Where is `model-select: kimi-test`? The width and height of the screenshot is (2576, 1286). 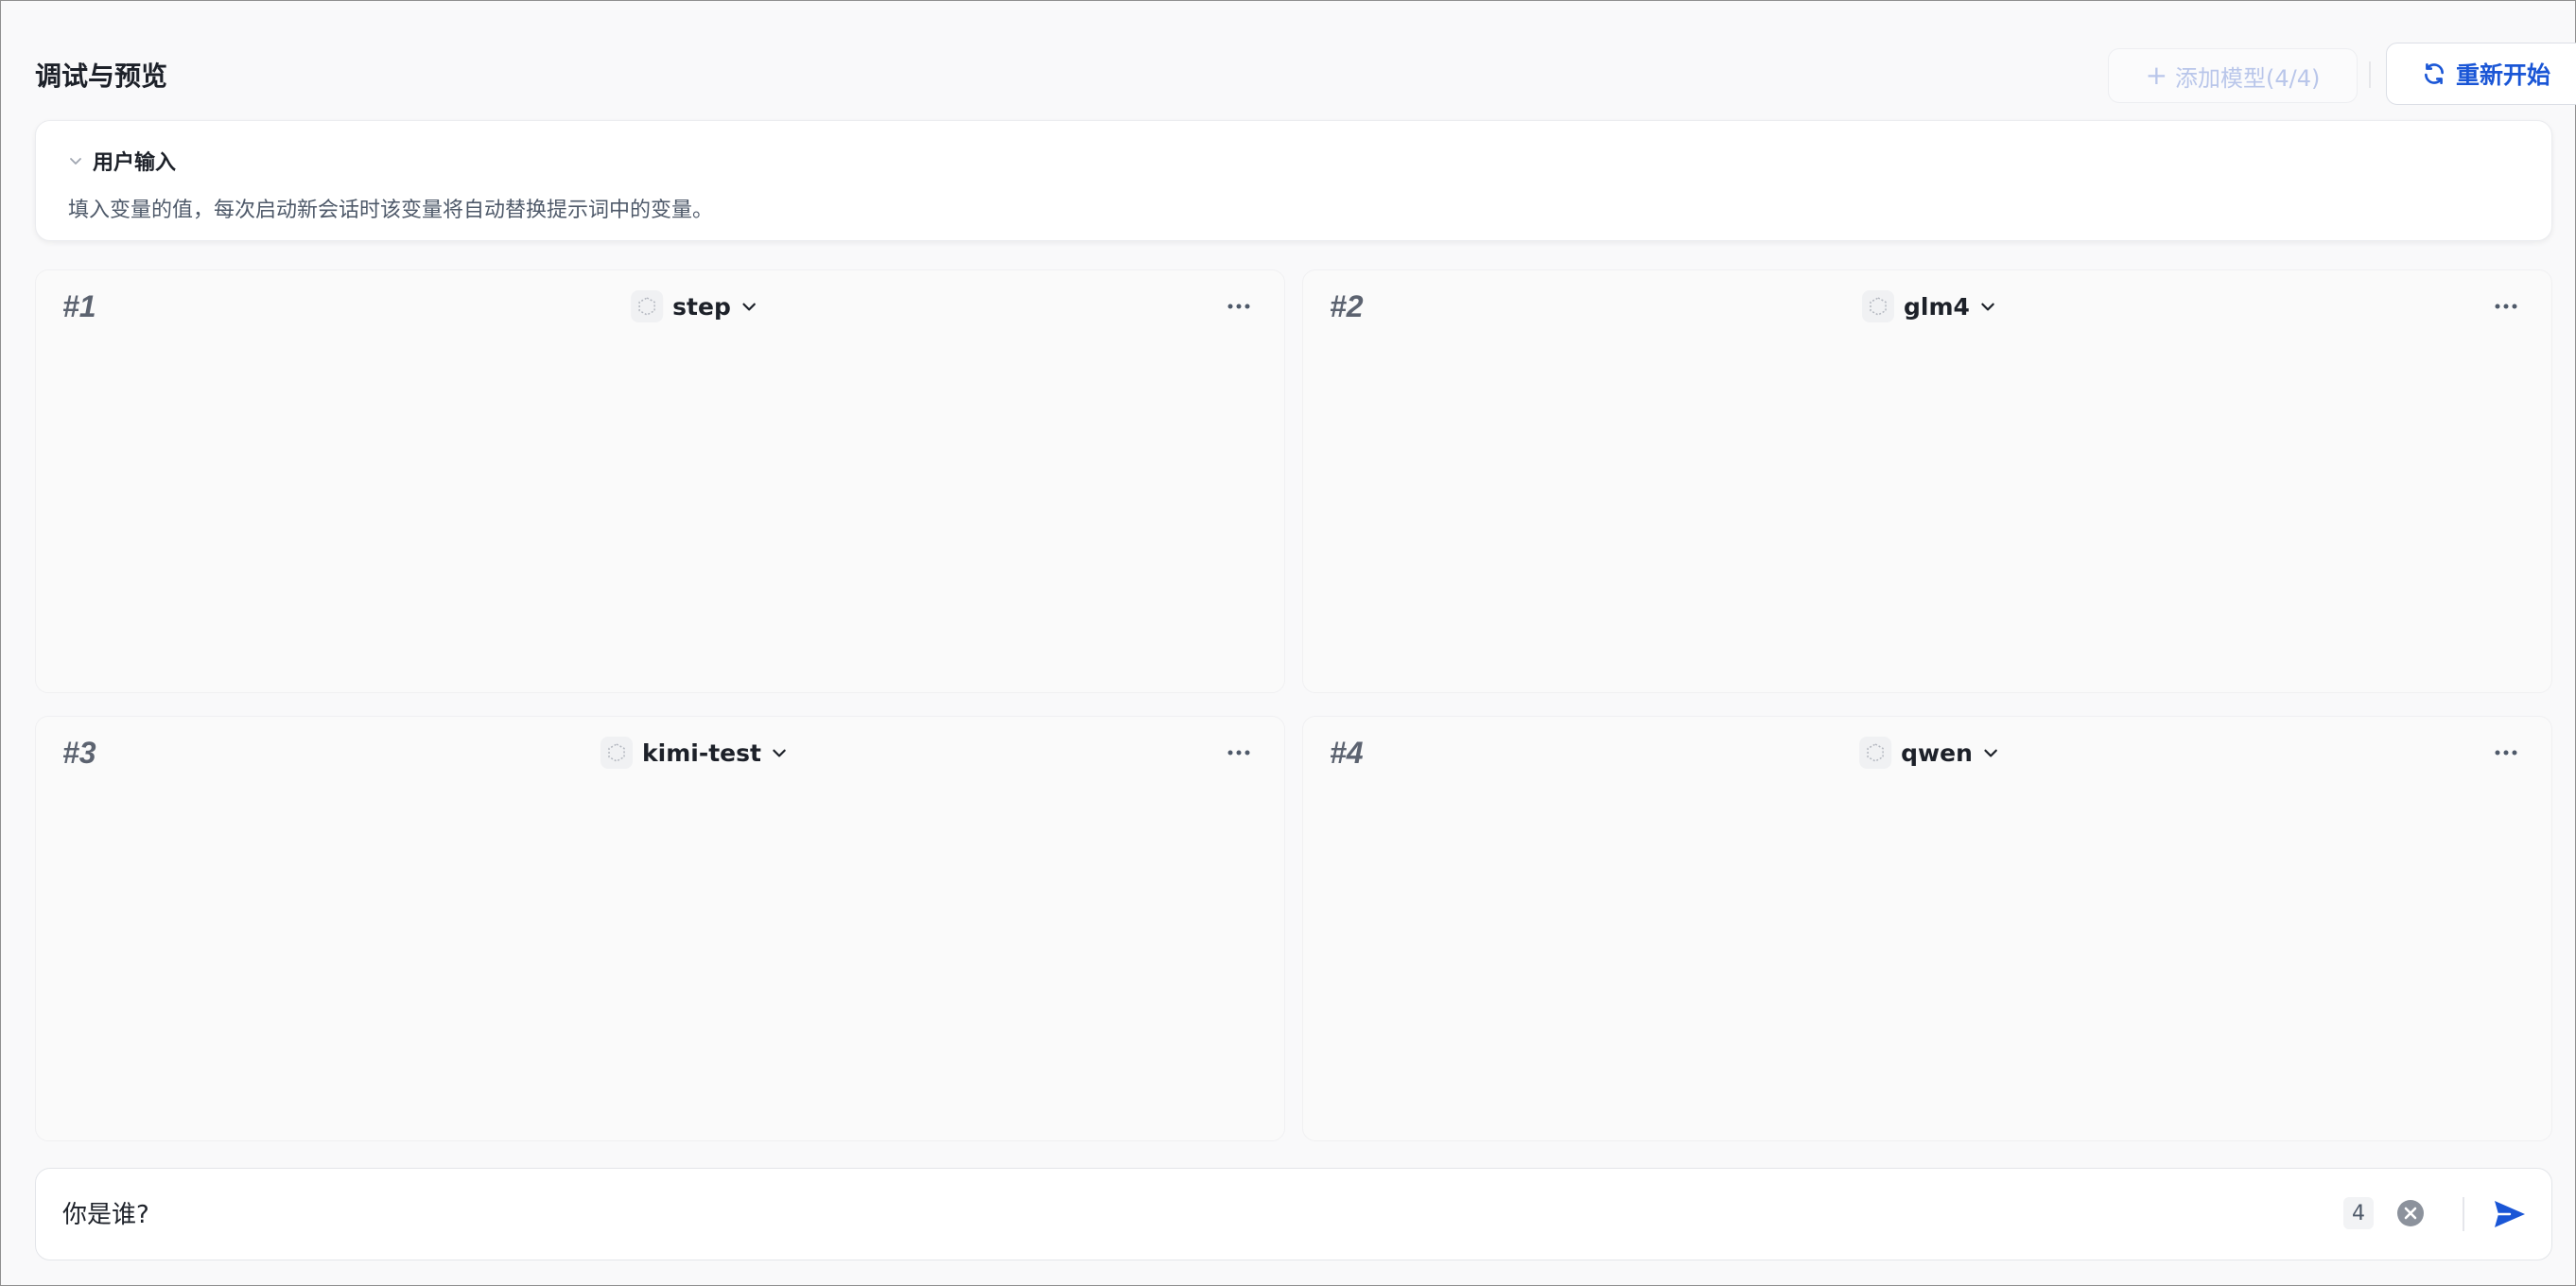 model-select: kimi-test is located at coordinates (694, 753).